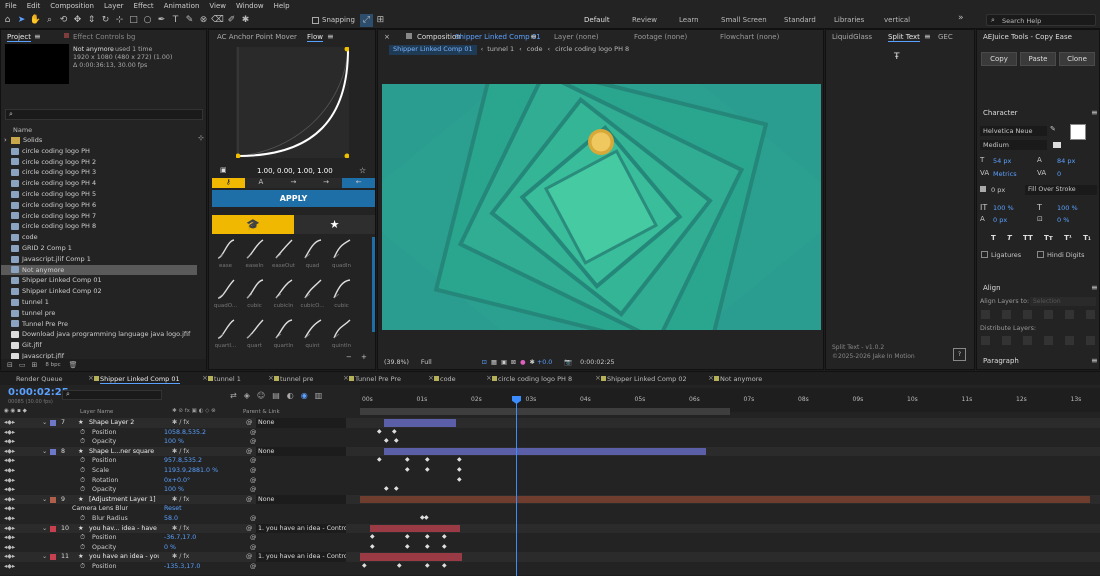 Image resolution: width=1100 pixels, height=576 pixels. What do you see at coordinates (124, 557) in the screenshot?
I see `layer-name: you have an idea - you` at bounding box center [124, 557].